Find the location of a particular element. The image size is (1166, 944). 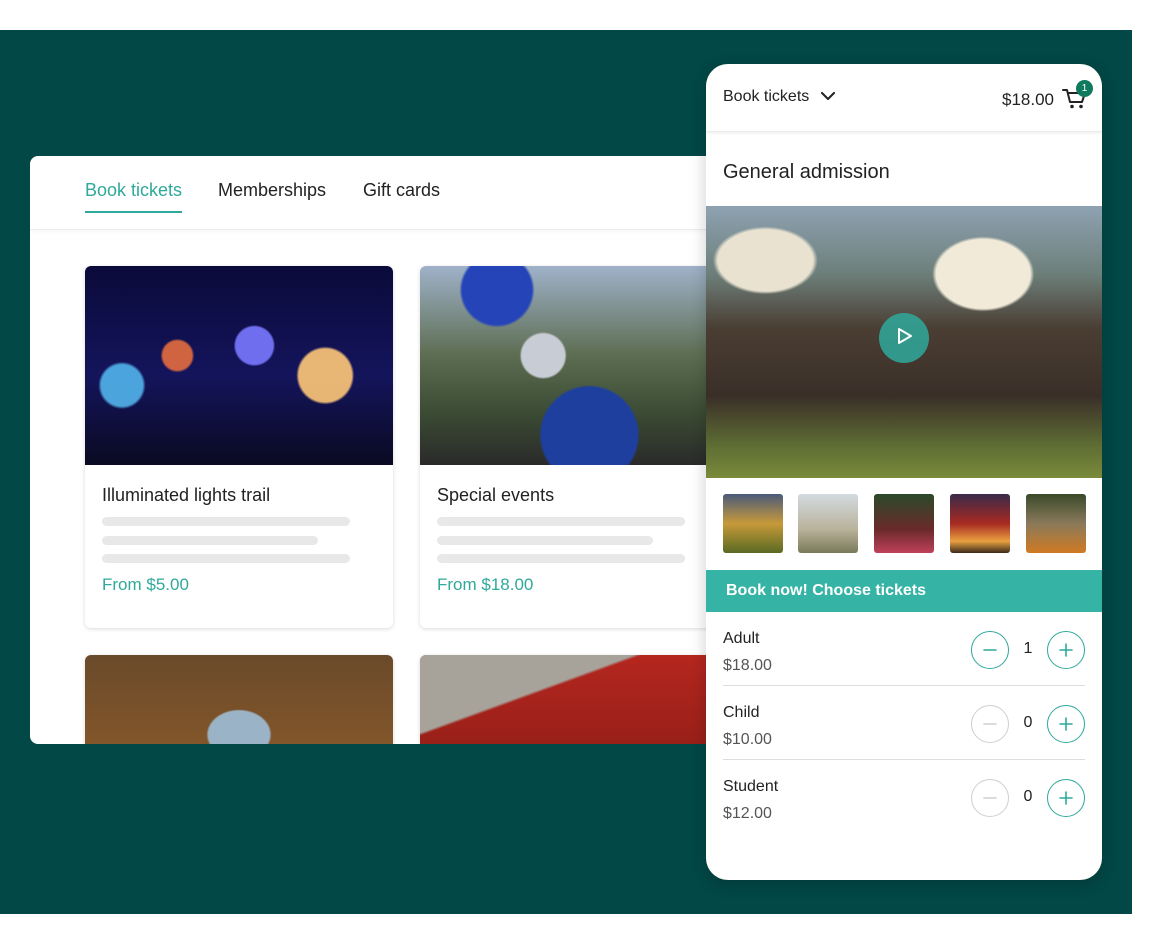

red-barn-image is located at coordinates (574, 699).